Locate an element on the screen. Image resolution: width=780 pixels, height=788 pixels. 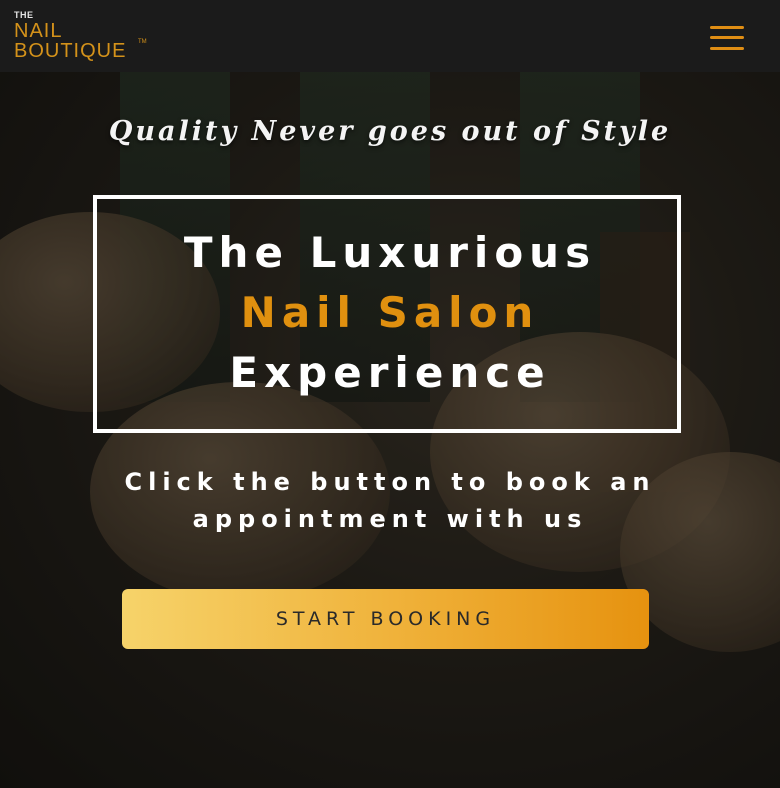
logo-boutique-text: BOUTIQUE is located at coordinates (70, 51).